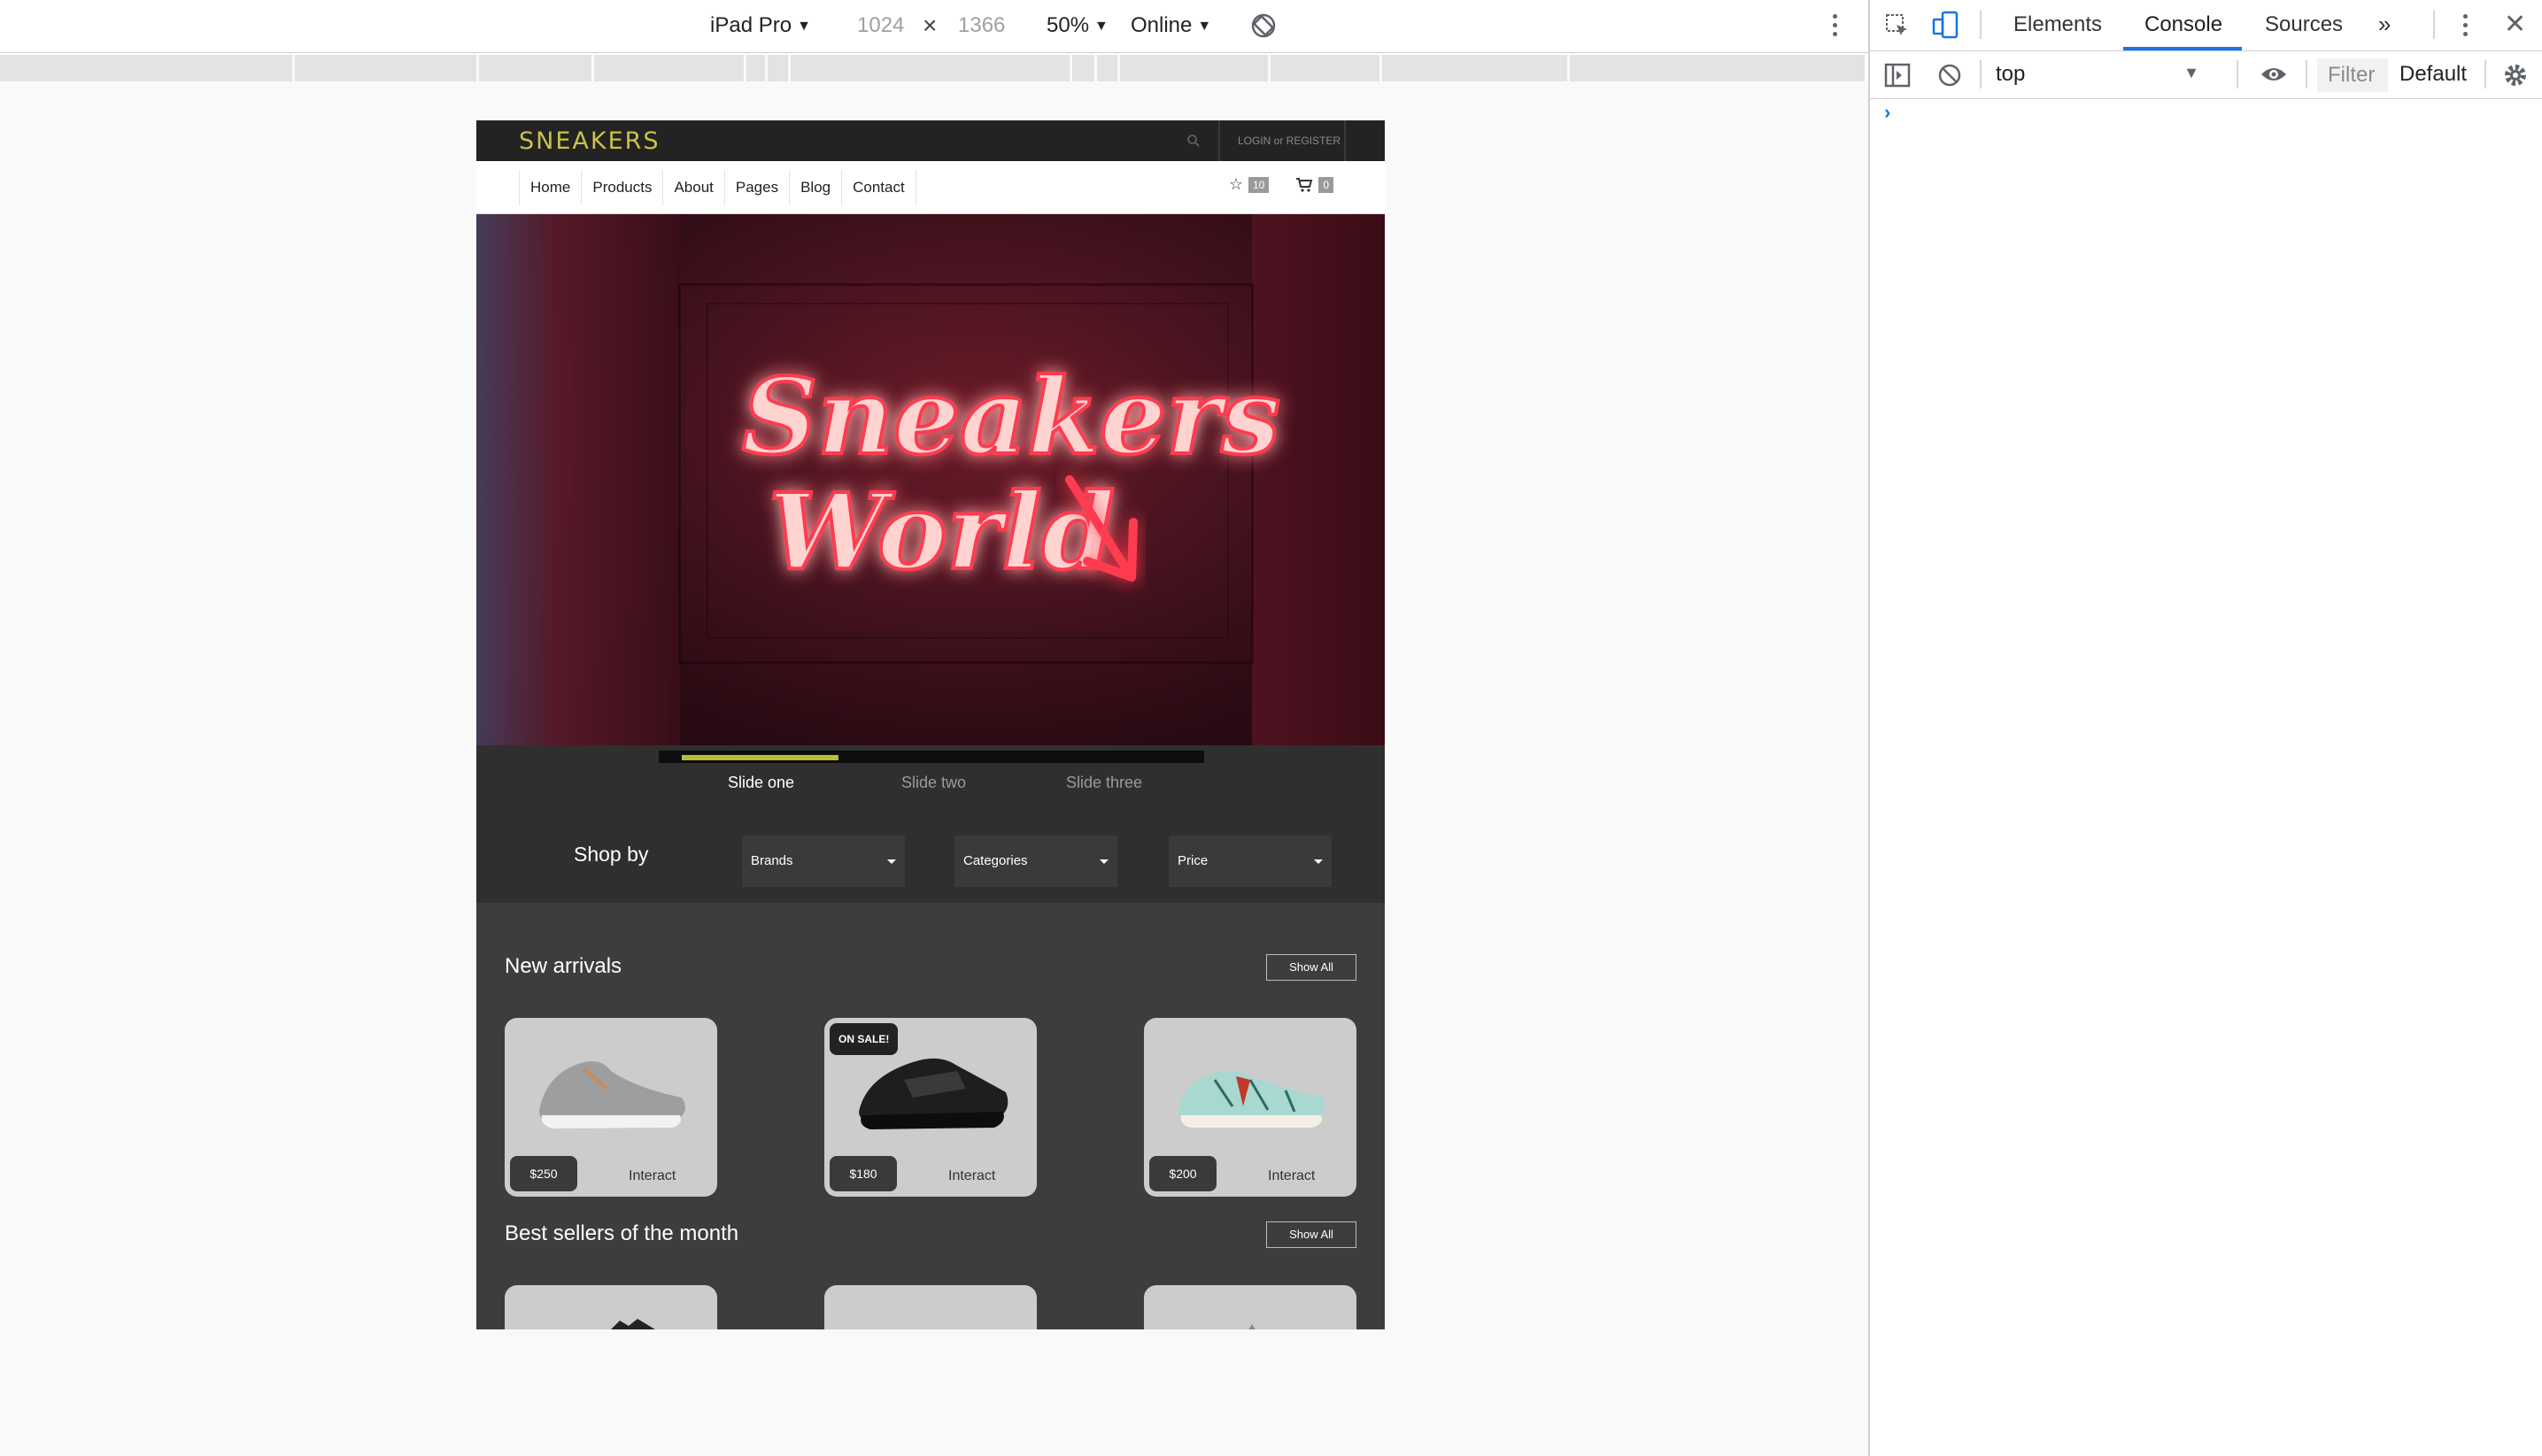  I want to click on nav-pages: Pages, so click(756, 187).